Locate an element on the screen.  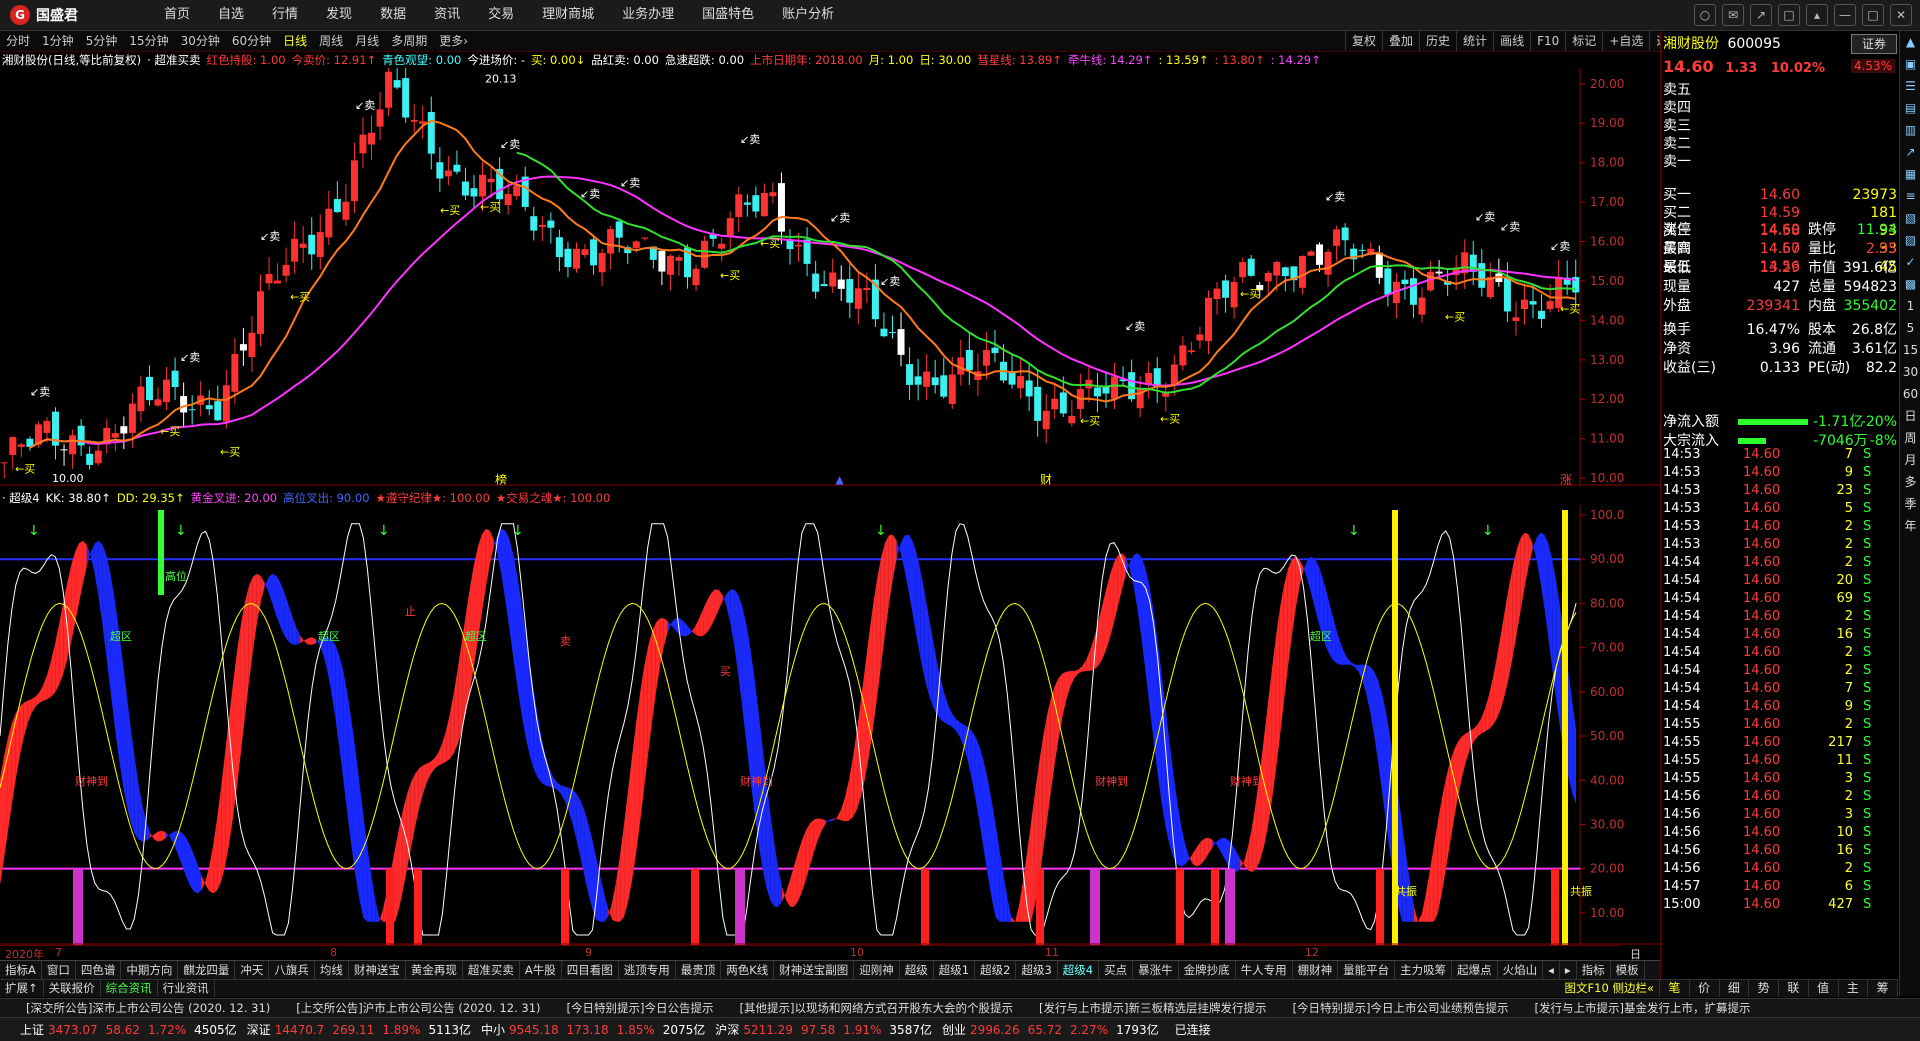
nav-item: 账户分析 is located at coordinates (808, 15).